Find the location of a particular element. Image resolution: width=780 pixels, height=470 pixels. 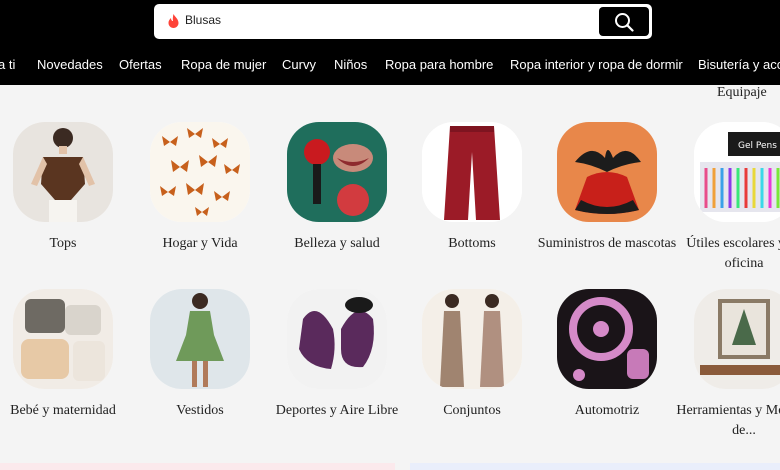

category-image-herramientas is located at coordinates (737, 339).